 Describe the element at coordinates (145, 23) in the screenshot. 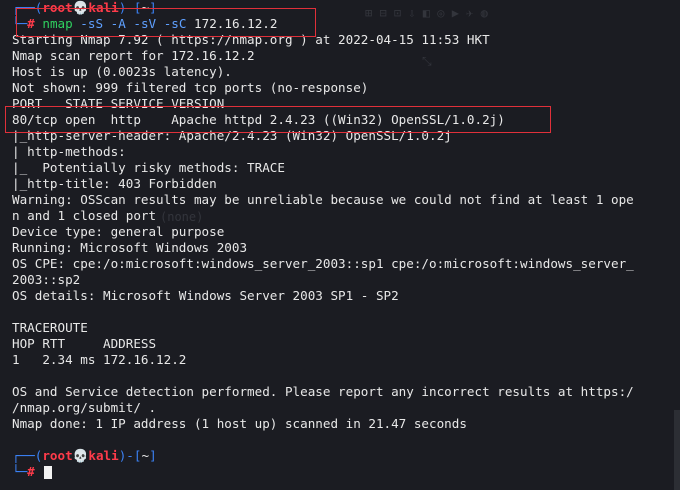

I see `prompt-line-command: └─# nmap -sS -A -sV -sC 172.16.12.2` at that location.